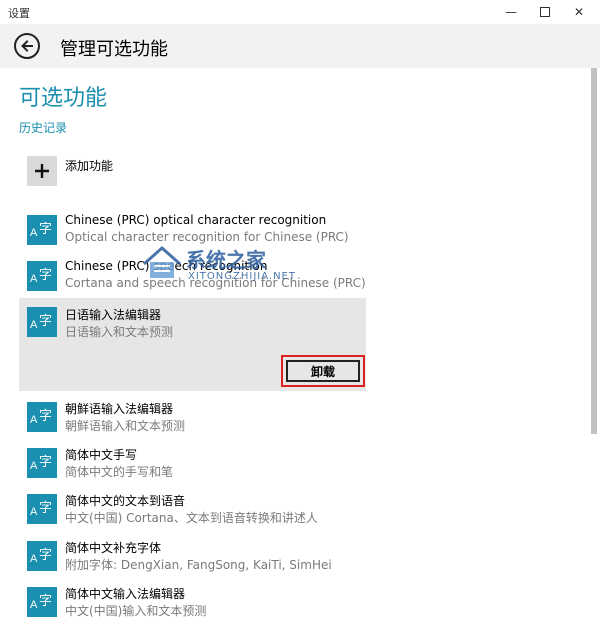 Image resolution: width=600 pixels, height=620 pixels. I want to click on maximize-icon, so click(545, 12).